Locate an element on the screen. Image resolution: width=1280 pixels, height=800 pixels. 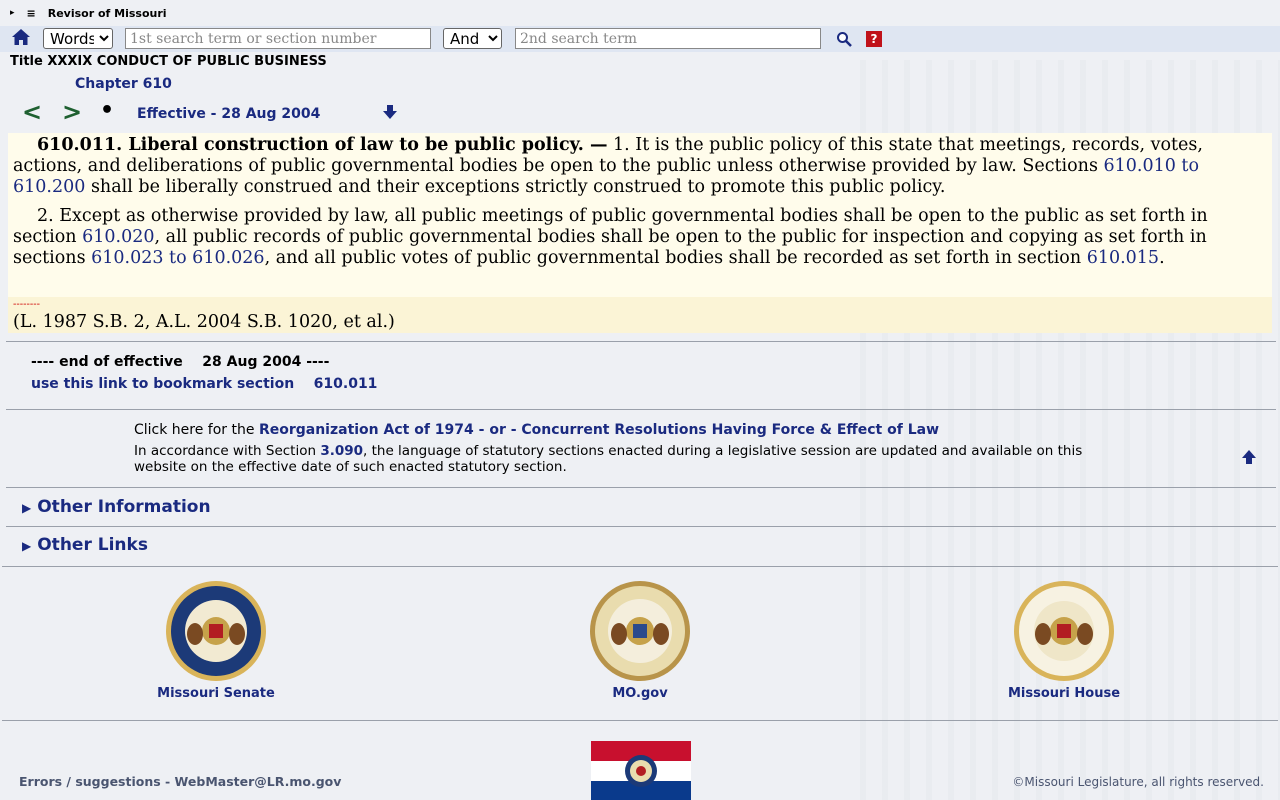
section-610-020-link: 610.020 is located at coordinates (118, 237).